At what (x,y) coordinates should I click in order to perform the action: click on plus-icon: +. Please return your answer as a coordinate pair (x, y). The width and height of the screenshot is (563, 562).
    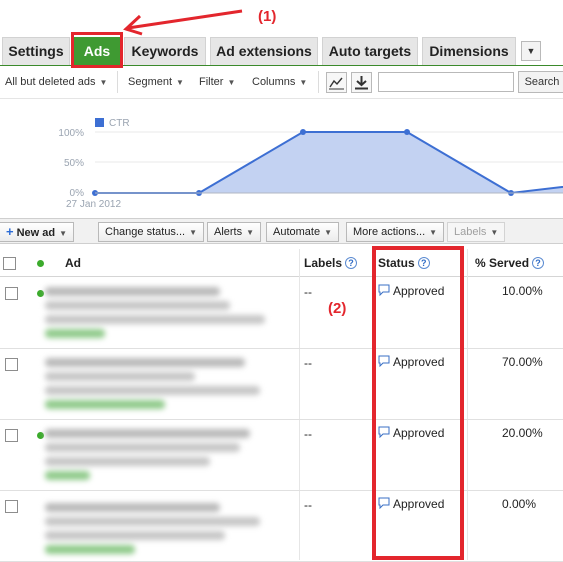
    Looking at the image, I should click on (10, 231).